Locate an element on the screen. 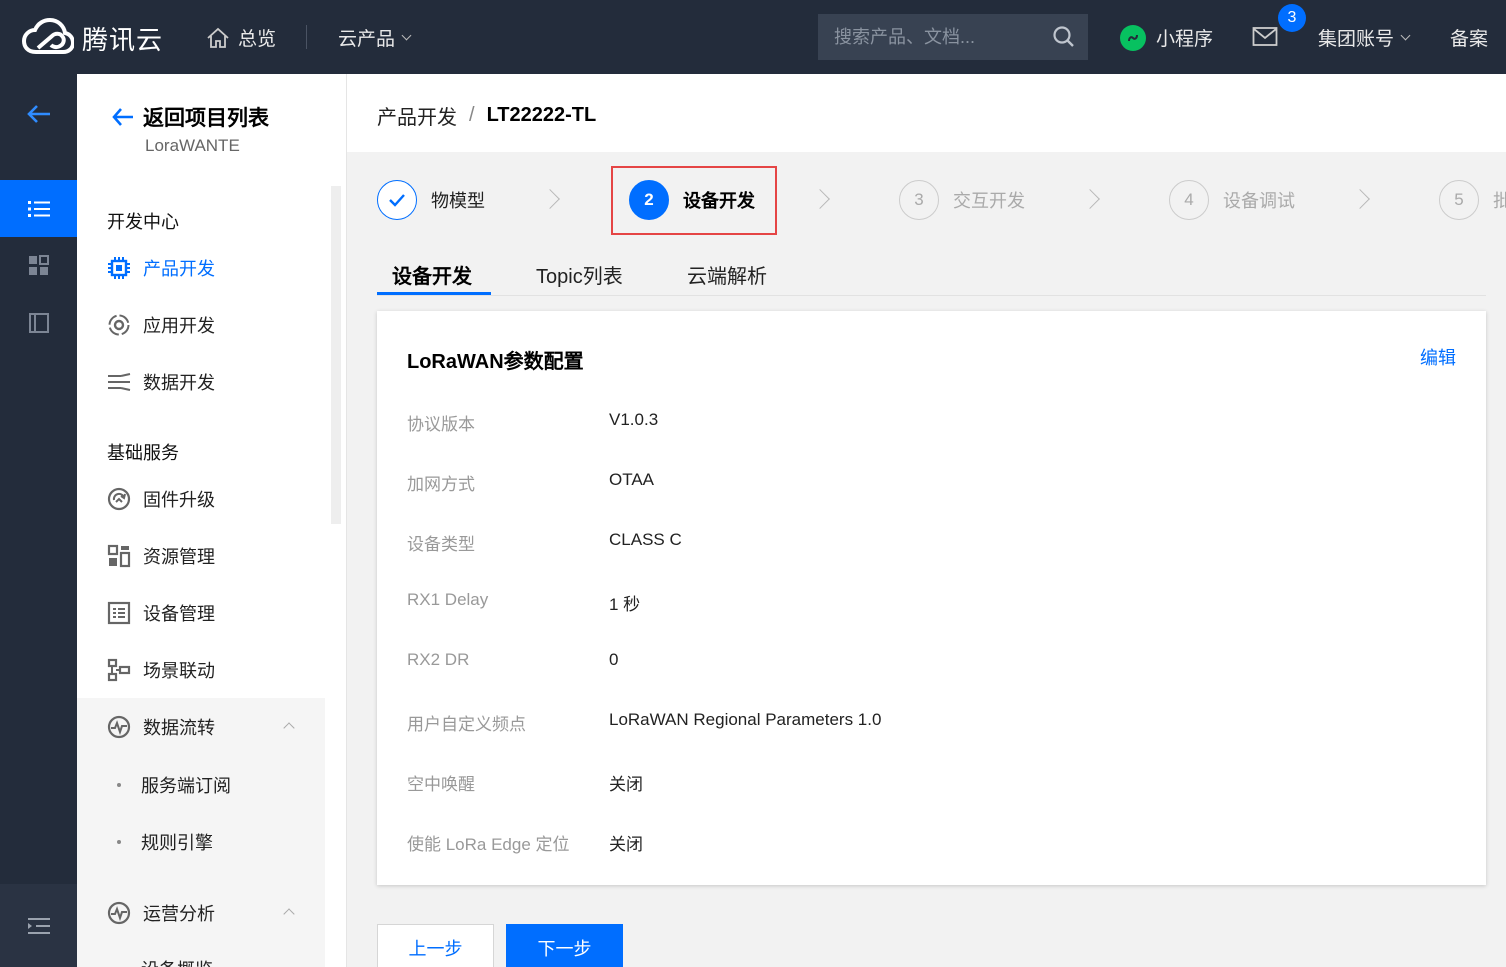 The height and width of the screenshot is (967, 1506). nav-group-account: 集团账号 is located at coordinates (1364, 37).